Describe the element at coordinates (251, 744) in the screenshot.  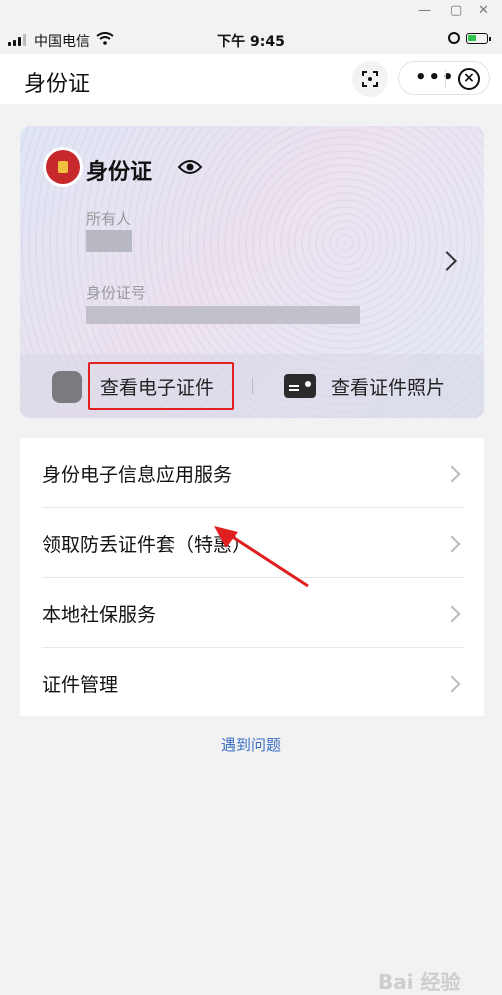
I see `report-problem-link: 遇到问题` at that location.